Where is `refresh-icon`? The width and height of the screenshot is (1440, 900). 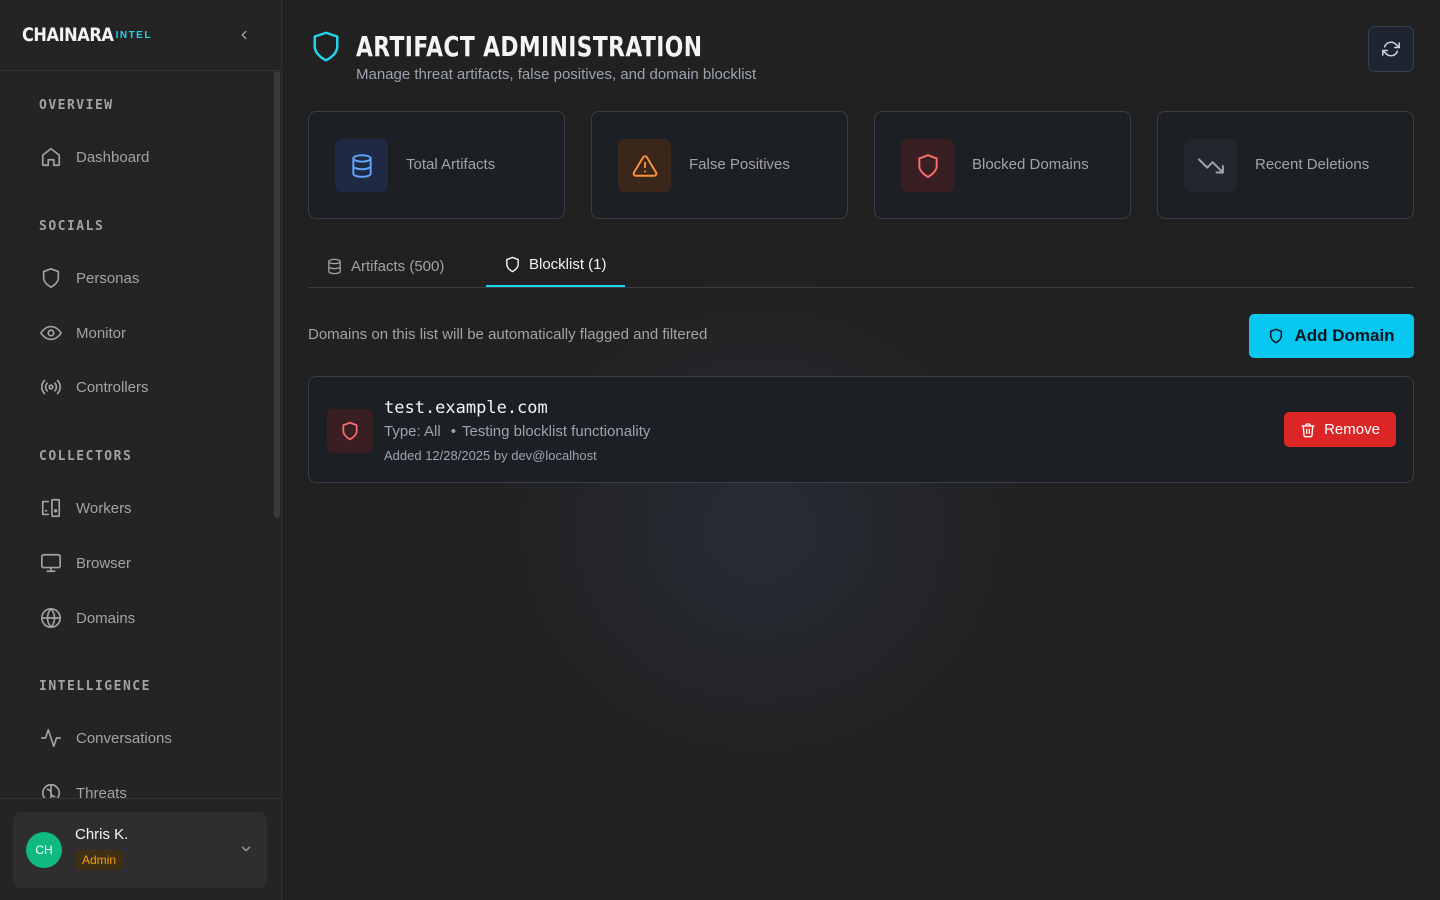 refresh-icon is located at coordinates (1391, 49).